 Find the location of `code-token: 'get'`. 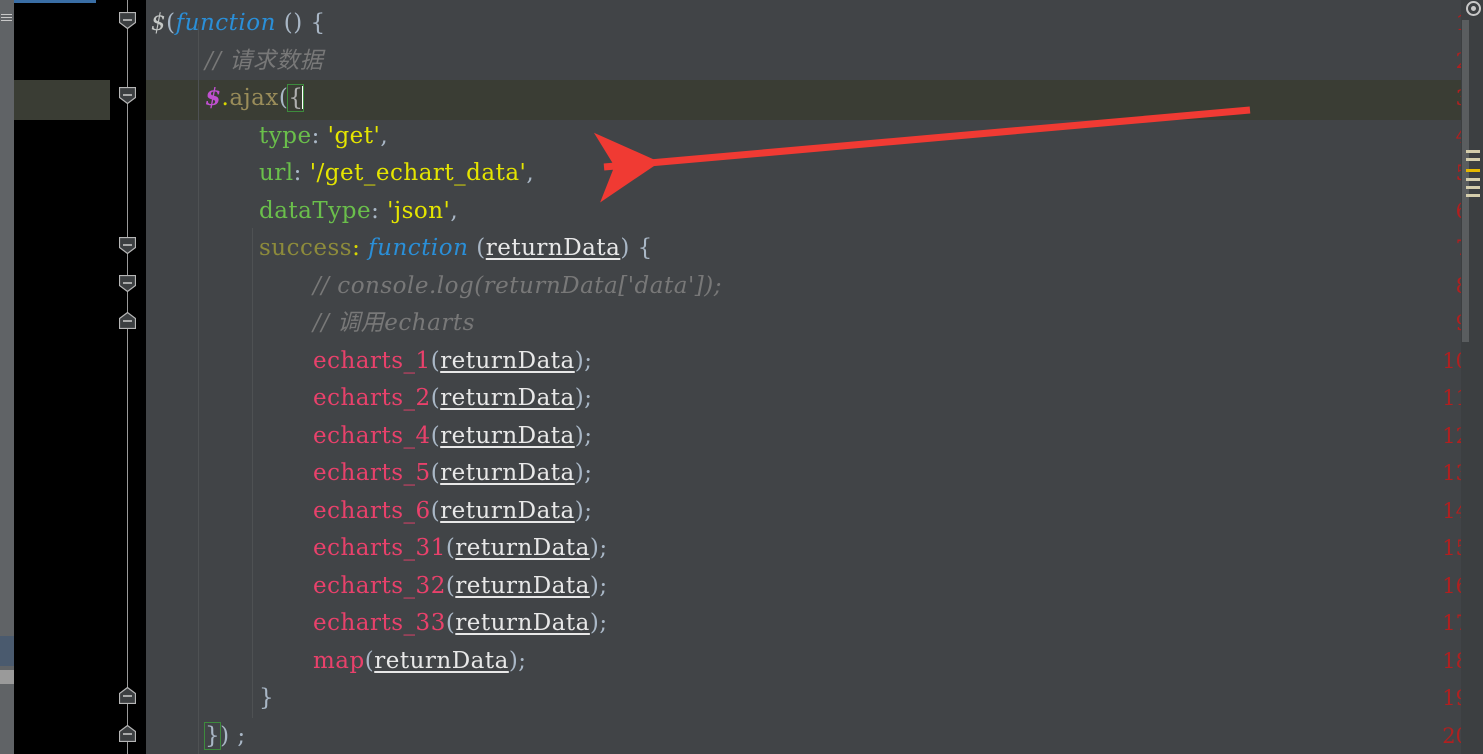

code-token: 'get' is located at coordinates (350, 135).